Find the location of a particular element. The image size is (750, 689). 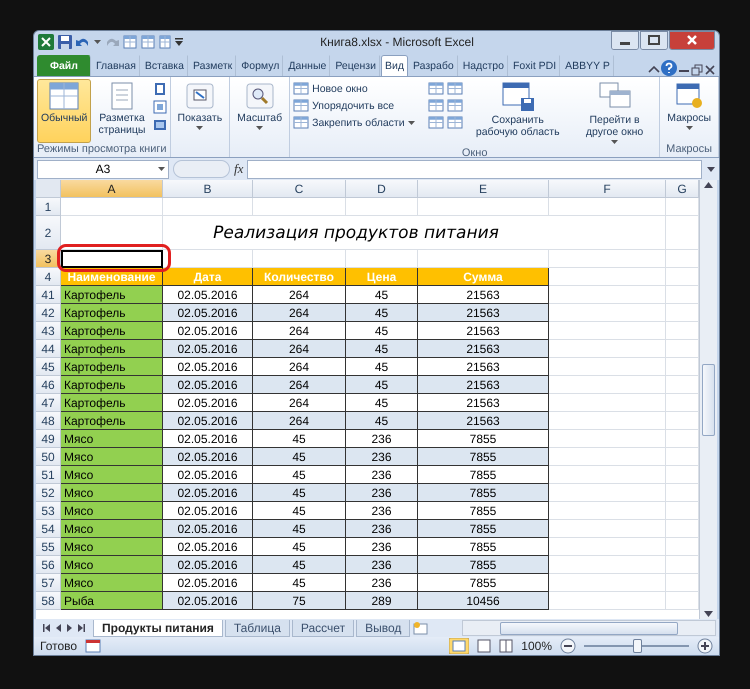

zoom-in-icon is located at coordinates (705, 646).